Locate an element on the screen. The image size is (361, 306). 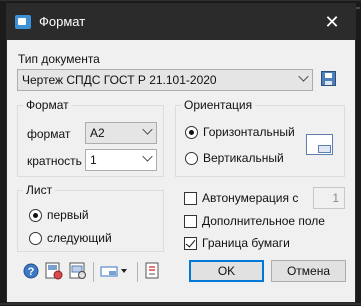
sheet-first-radio is located at coordinates (35, 215).